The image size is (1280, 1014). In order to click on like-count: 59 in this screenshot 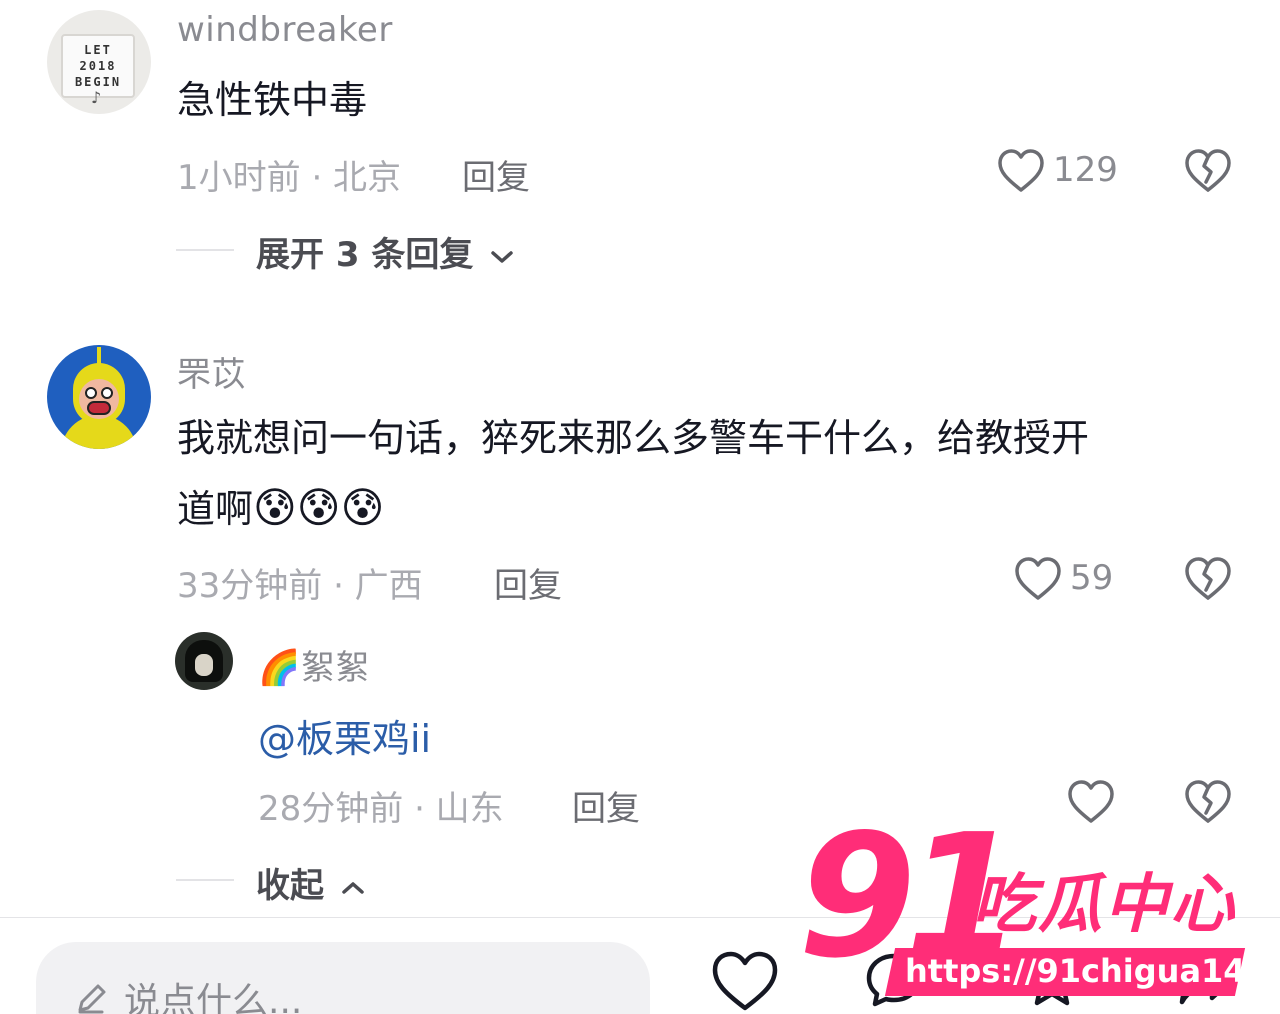, I will do `click(1092, 578)`.